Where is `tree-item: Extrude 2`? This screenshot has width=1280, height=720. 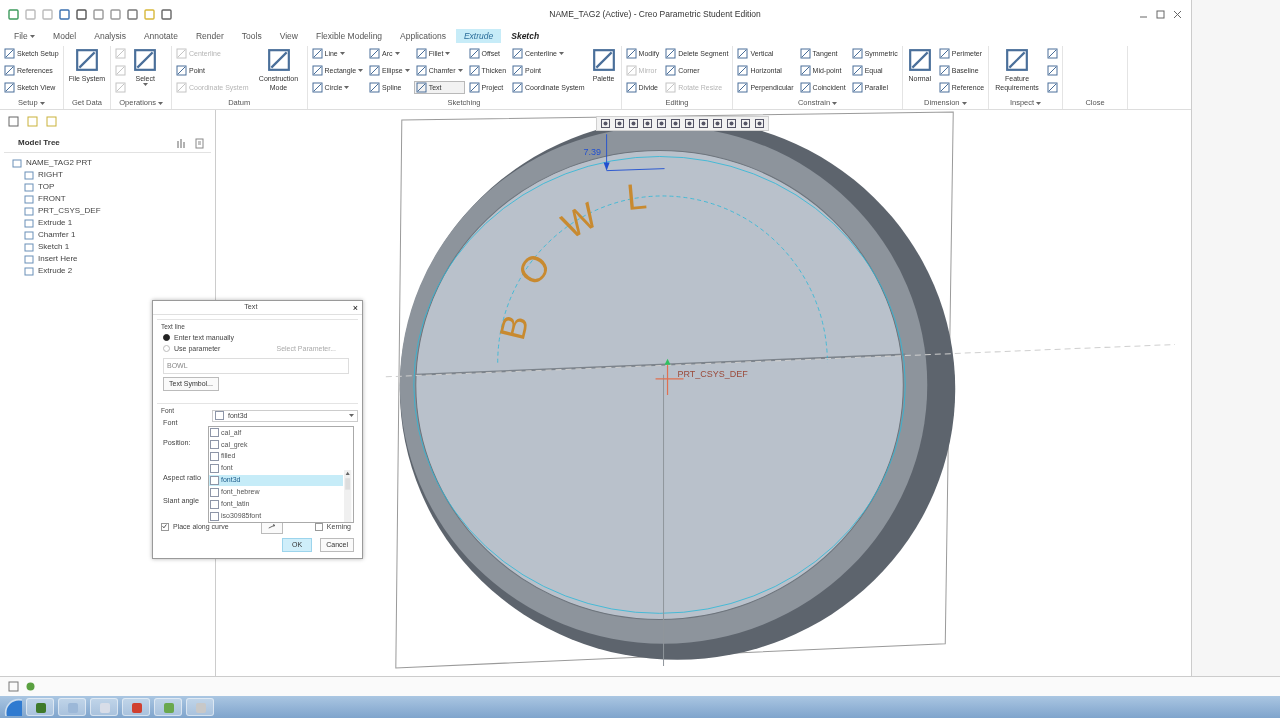
tree-item: Extrude 2 is located at coordinates (48, 271).